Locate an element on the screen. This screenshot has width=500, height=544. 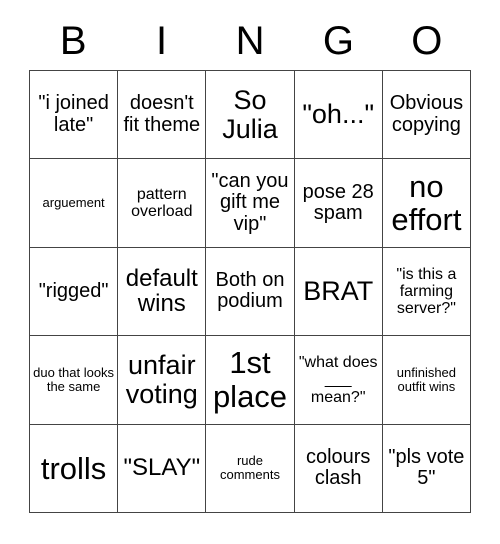
bingo-cell: "rigged" is located at coordinates (74, 292).